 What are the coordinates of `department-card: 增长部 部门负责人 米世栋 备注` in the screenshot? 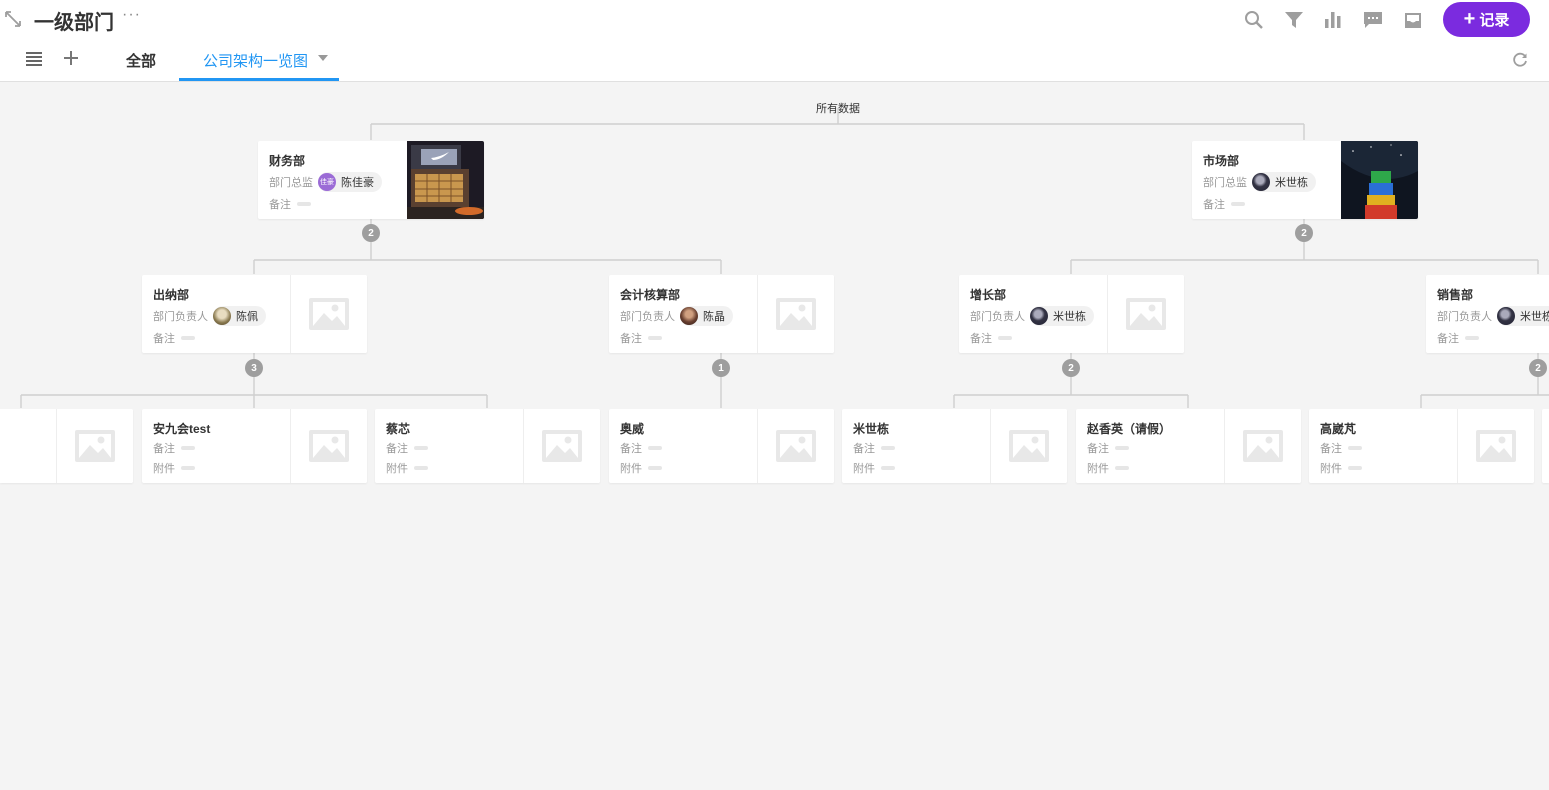 It's located at (1071, 314).